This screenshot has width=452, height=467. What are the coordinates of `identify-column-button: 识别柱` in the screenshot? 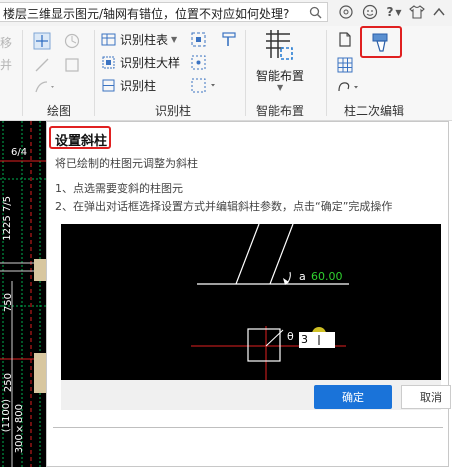 It's located at (128, 85).